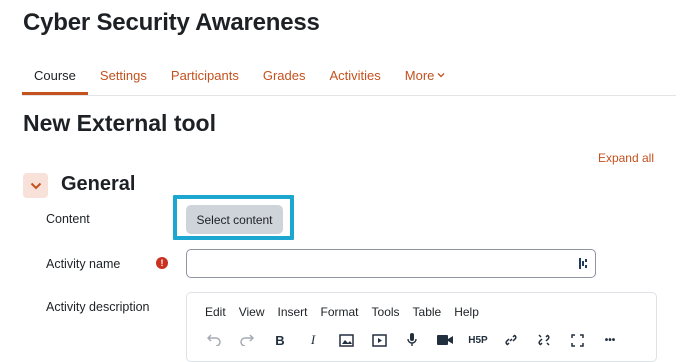 The width and height of the screenshot is (688, 362). What do you see at coordinates (544, 340) in the screenshot?
I see `unlink-icon` at bounding box center [544, 340].